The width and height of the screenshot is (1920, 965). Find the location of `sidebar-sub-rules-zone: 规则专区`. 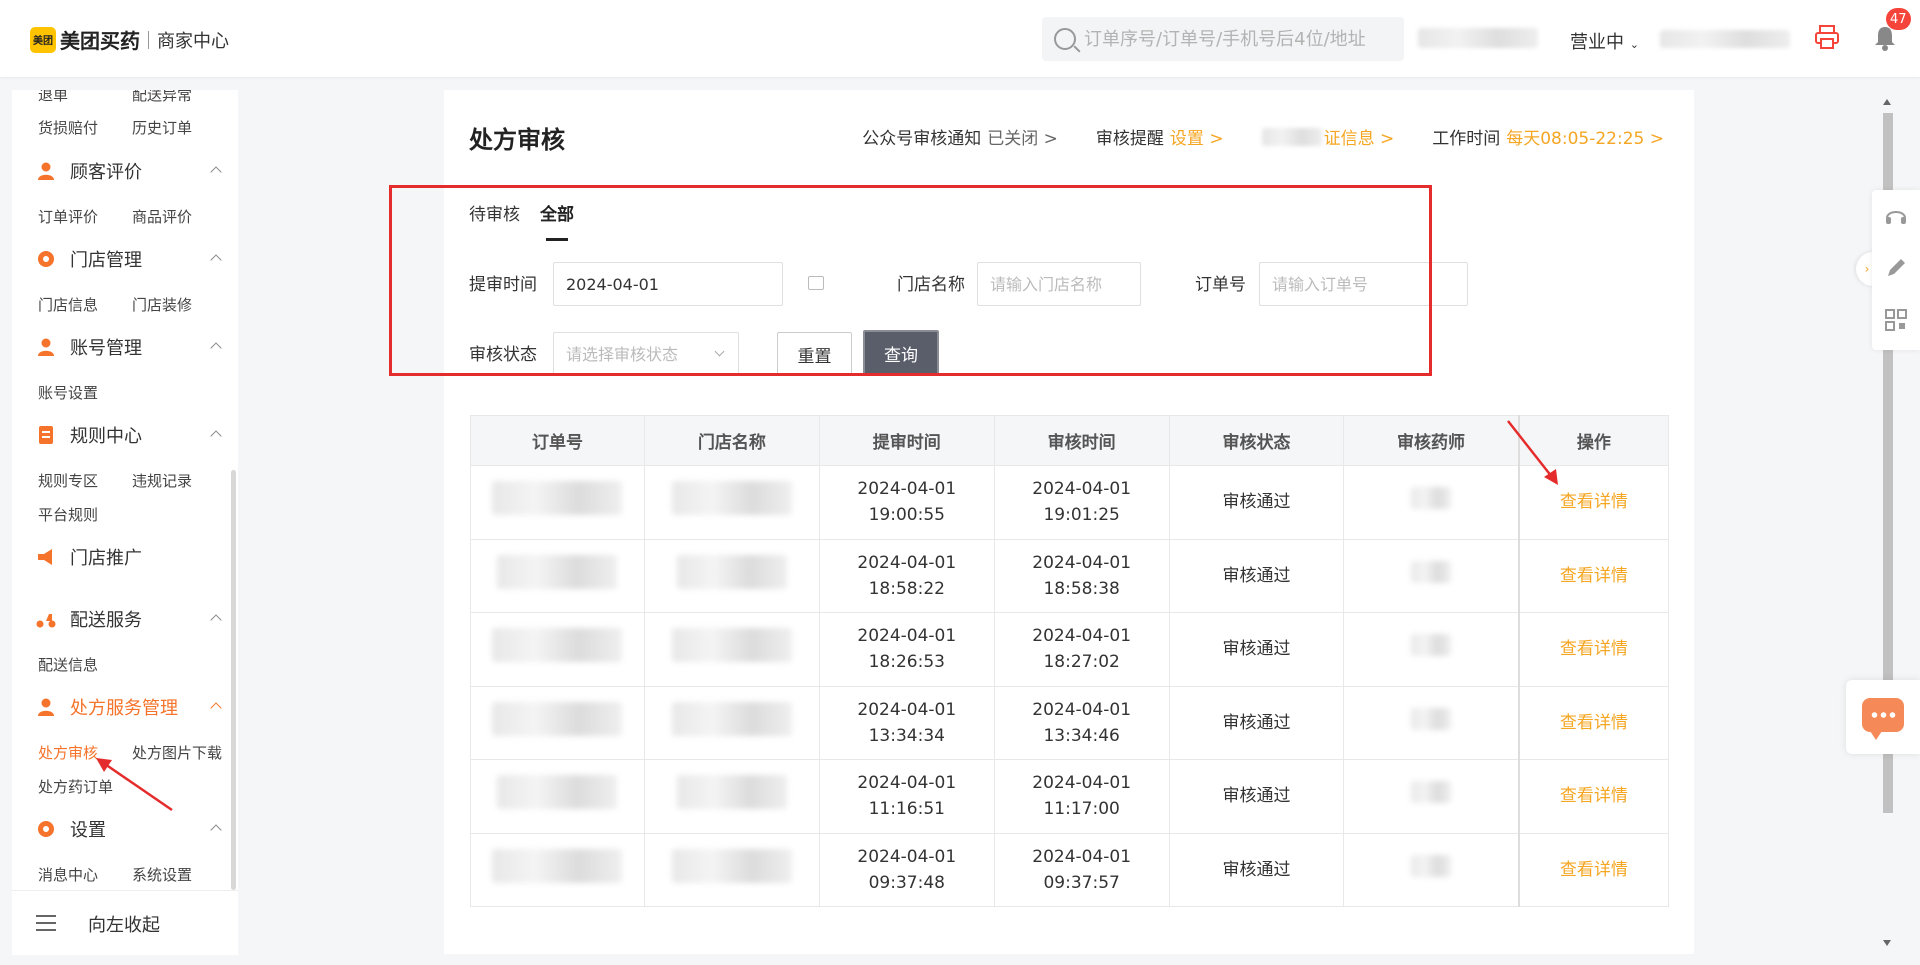

sidebar-sub-rules-zone: 规则专区 is located at coordinates (68, 480).